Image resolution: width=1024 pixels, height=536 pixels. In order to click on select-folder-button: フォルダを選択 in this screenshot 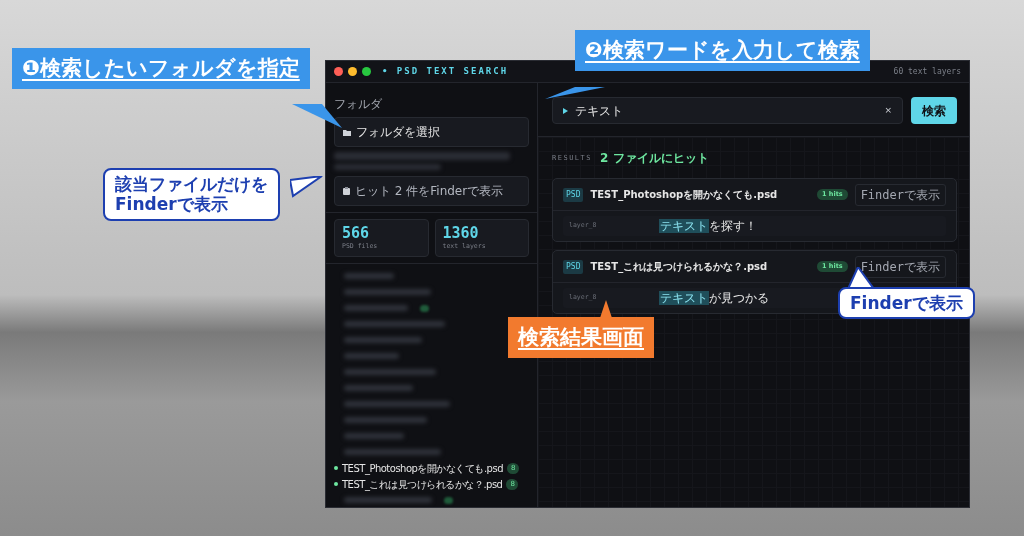, I will do `click(431, 132)`.